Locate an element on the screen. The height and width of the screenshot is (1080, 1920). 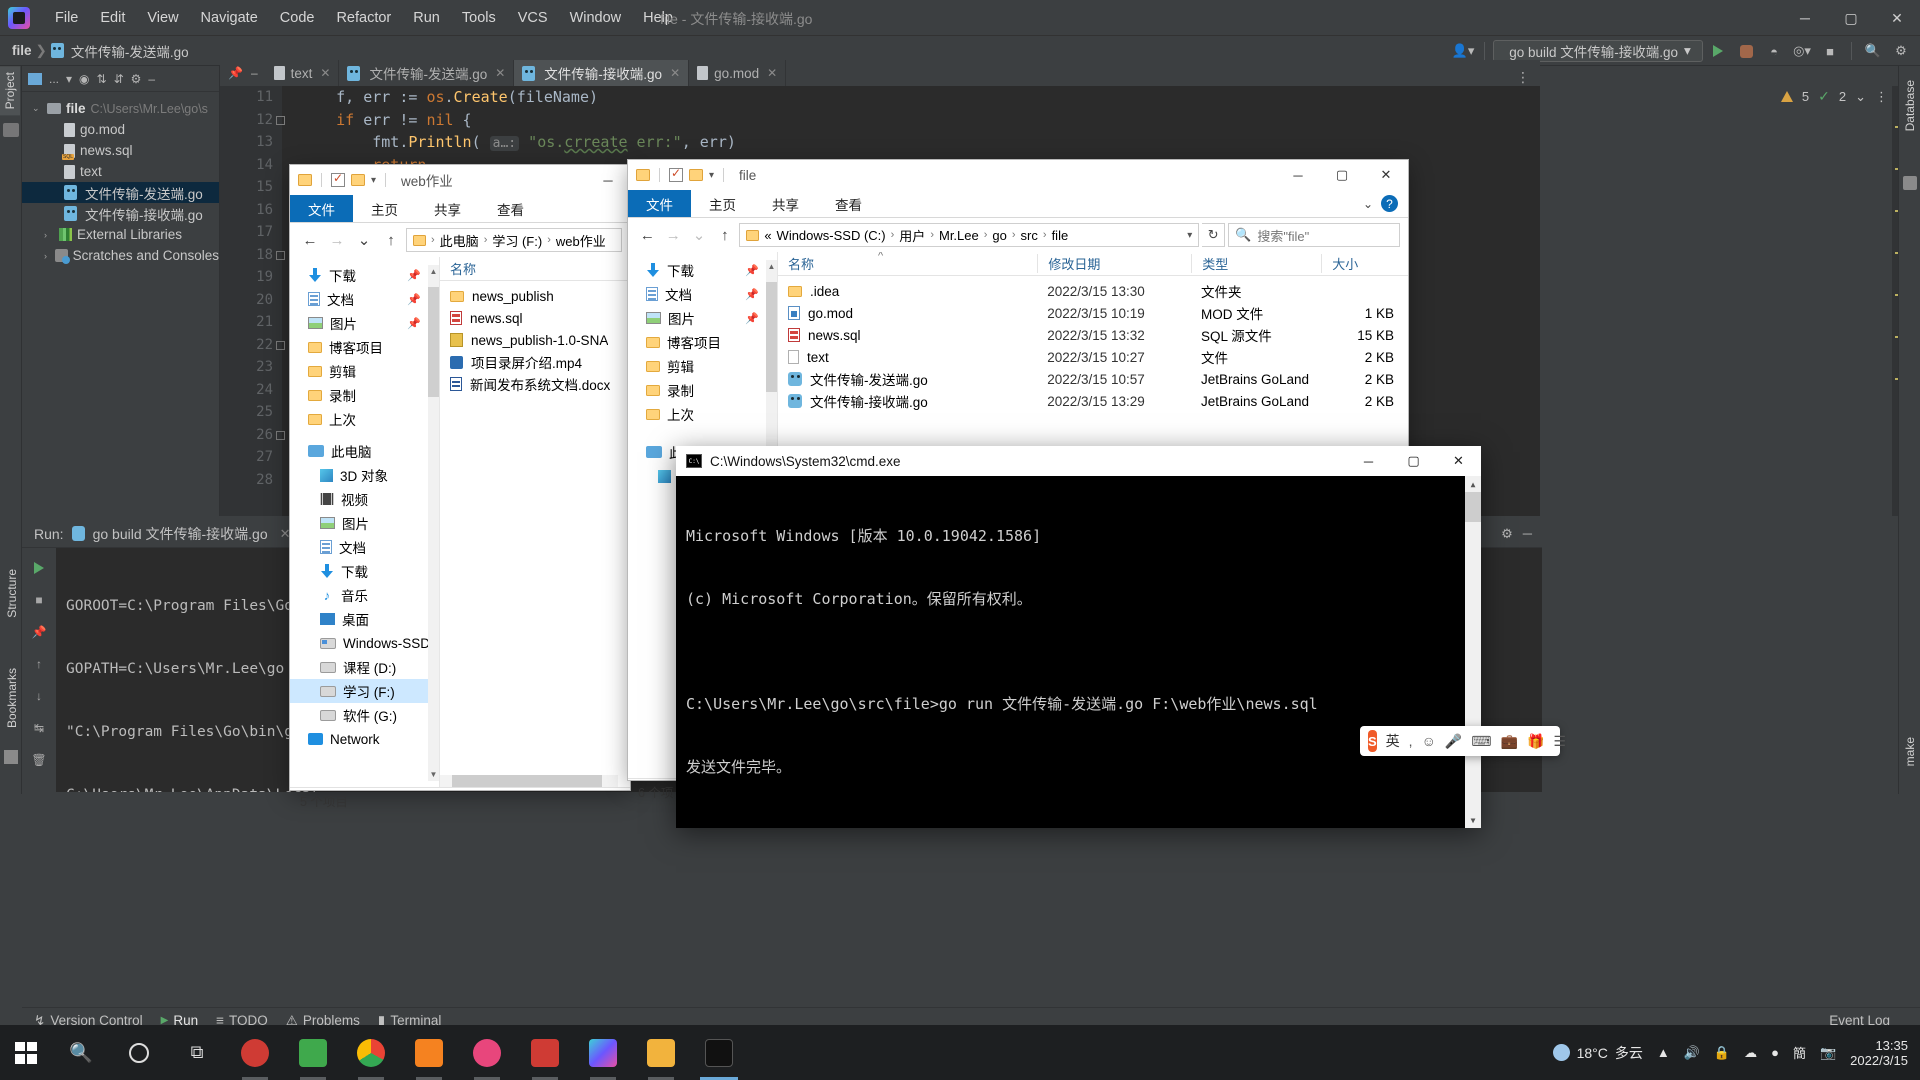
cmd-title-bar: C:\ C:\Windows\System32\cmd.exe ─ ▢ ✕ is located at coordinates (1078, 461).